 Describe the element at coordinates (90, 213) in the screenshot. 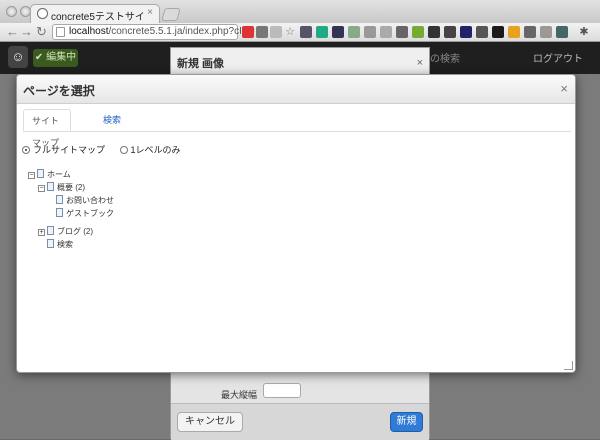

I see `tree-item-label: ゲストブック` at that location.